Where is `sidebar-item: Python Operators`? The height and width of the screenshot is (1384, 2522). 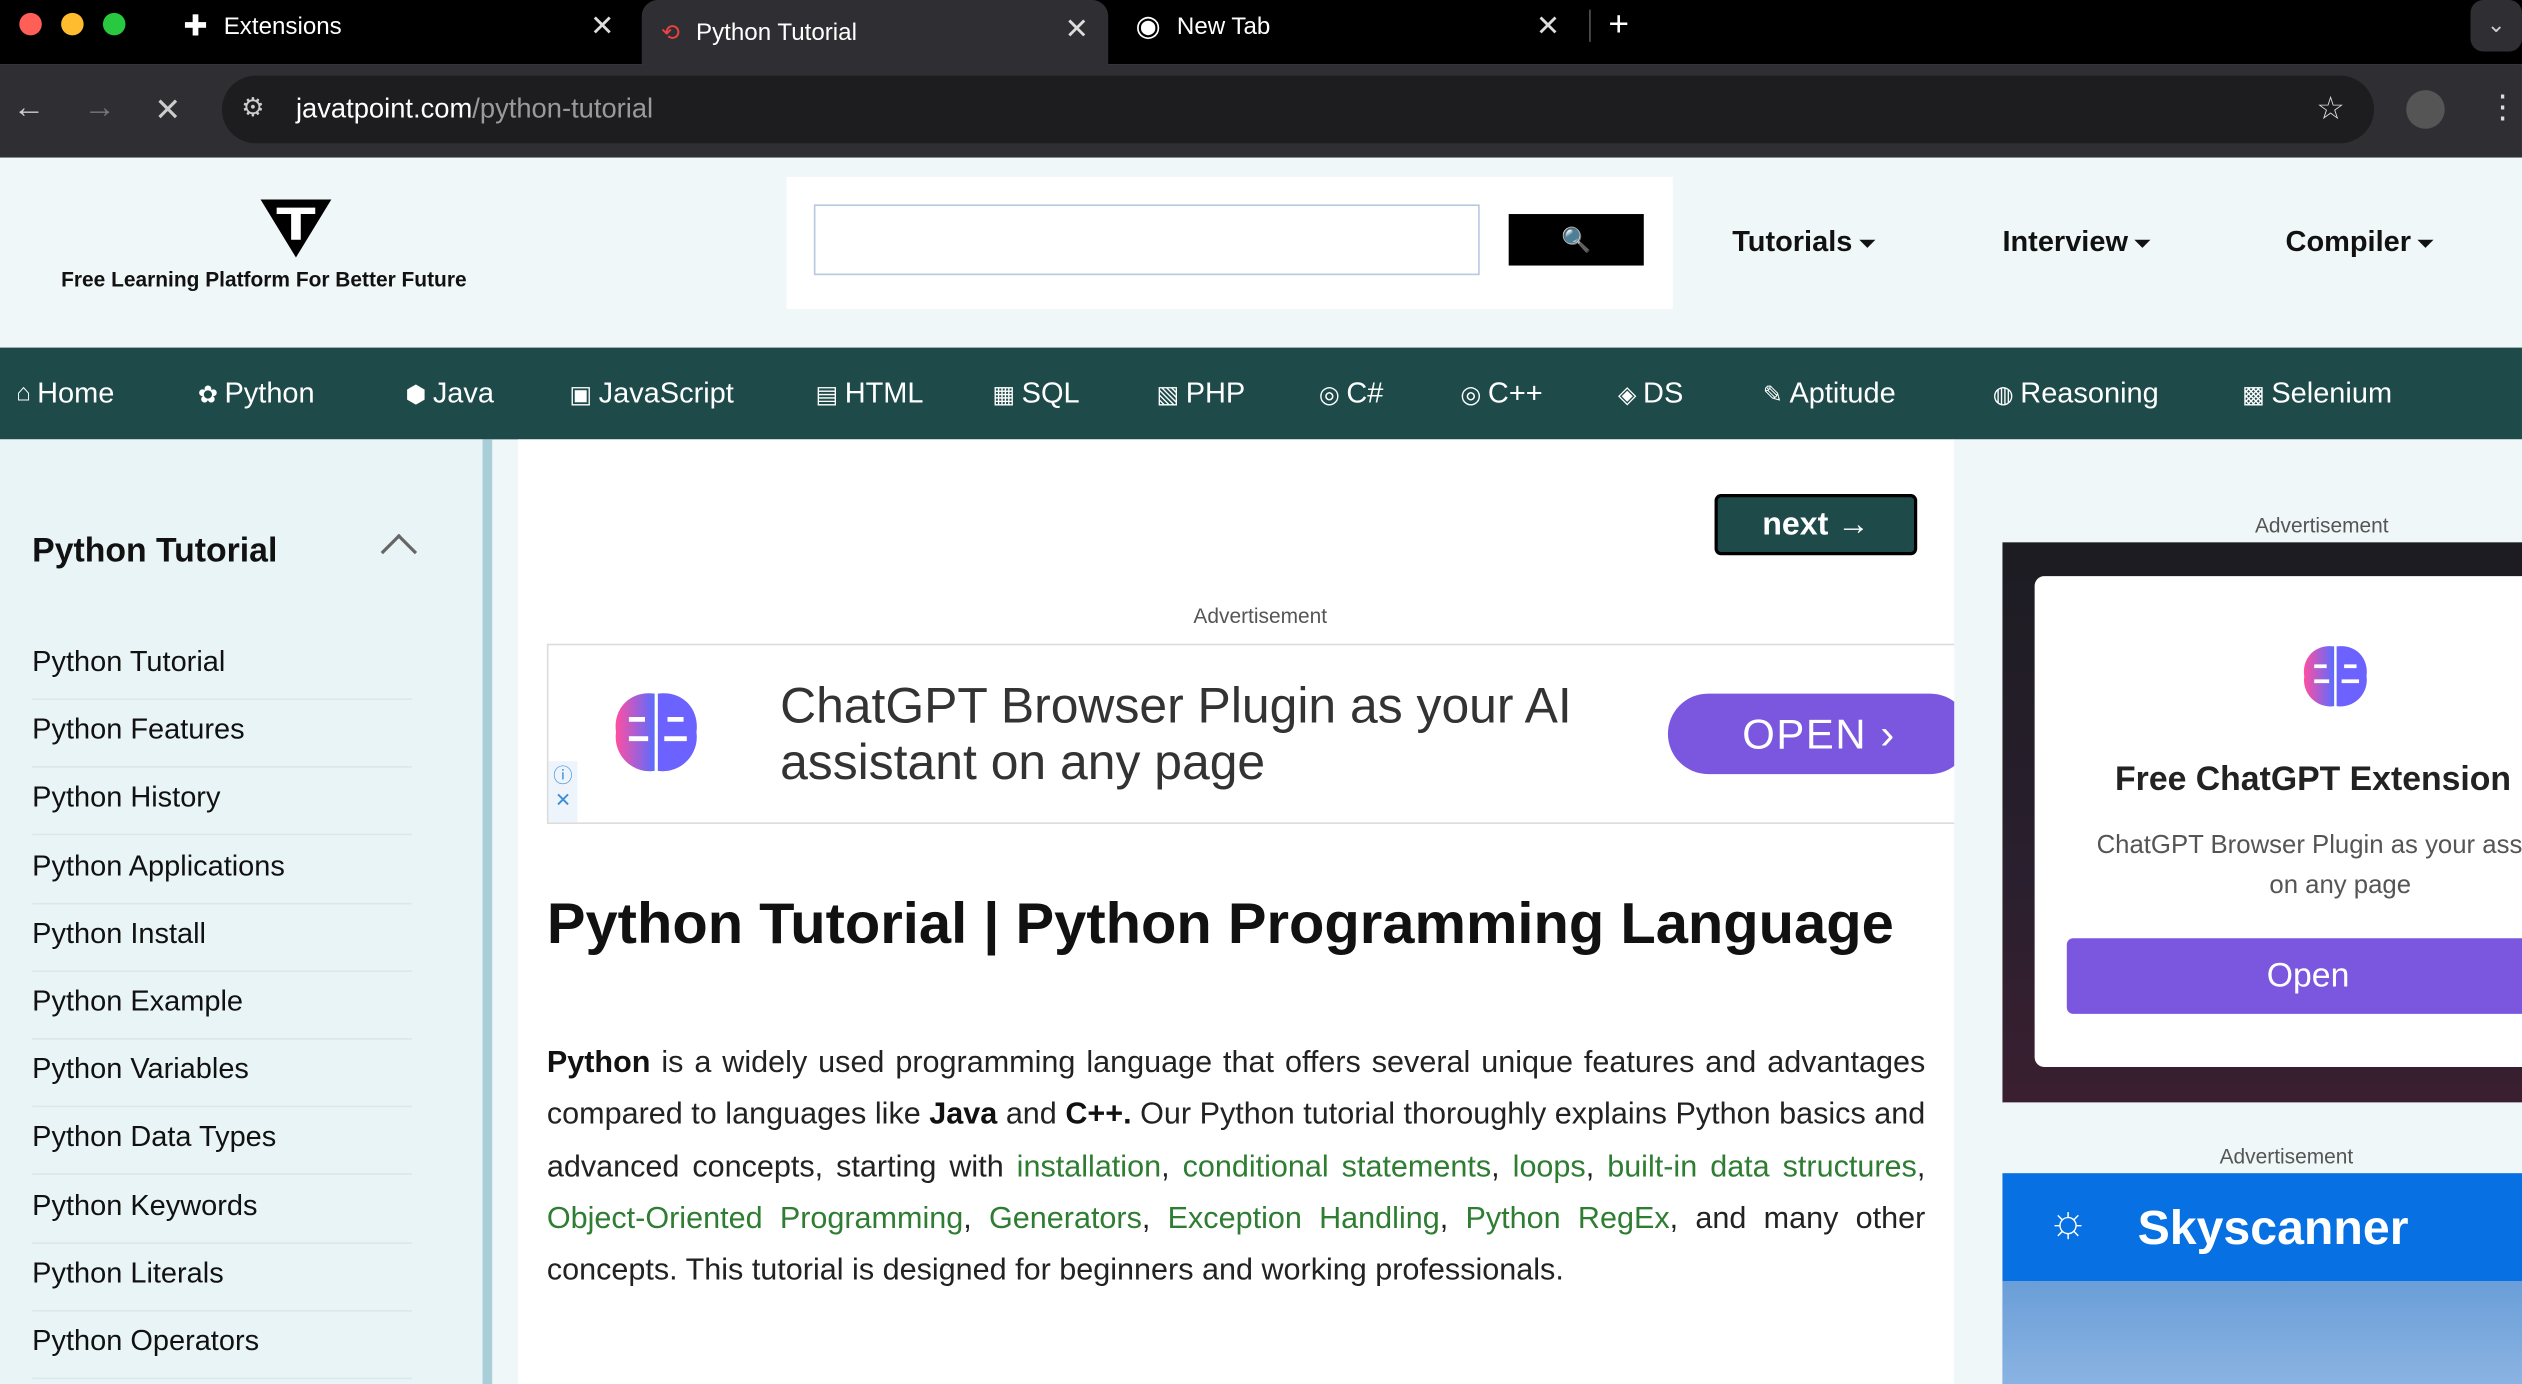 sidebar-item: Python Operators is located at coordinates (222, 1346).